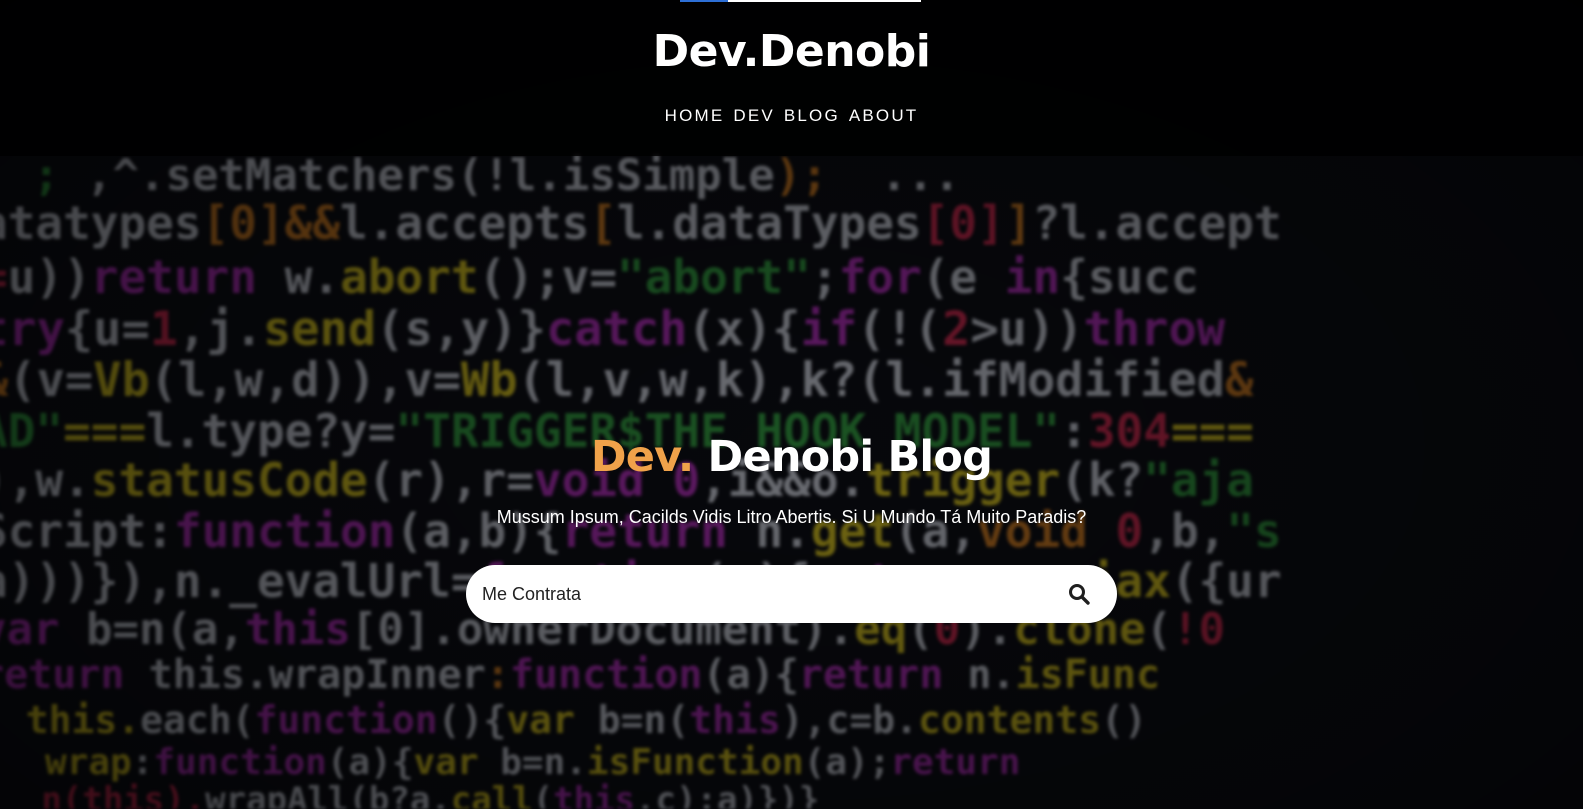  I want to click on main-nav: HOME DEV BLOG ABOUT, so click(791, 116).